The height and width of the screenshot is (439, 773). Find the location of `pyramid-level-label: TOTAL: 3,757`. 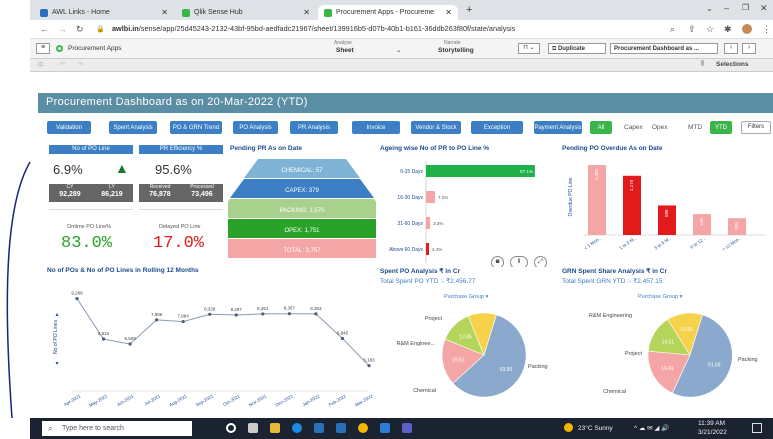

pyramid-level-label: TOTAL: 3,757 is located at coordinates (302, 251).